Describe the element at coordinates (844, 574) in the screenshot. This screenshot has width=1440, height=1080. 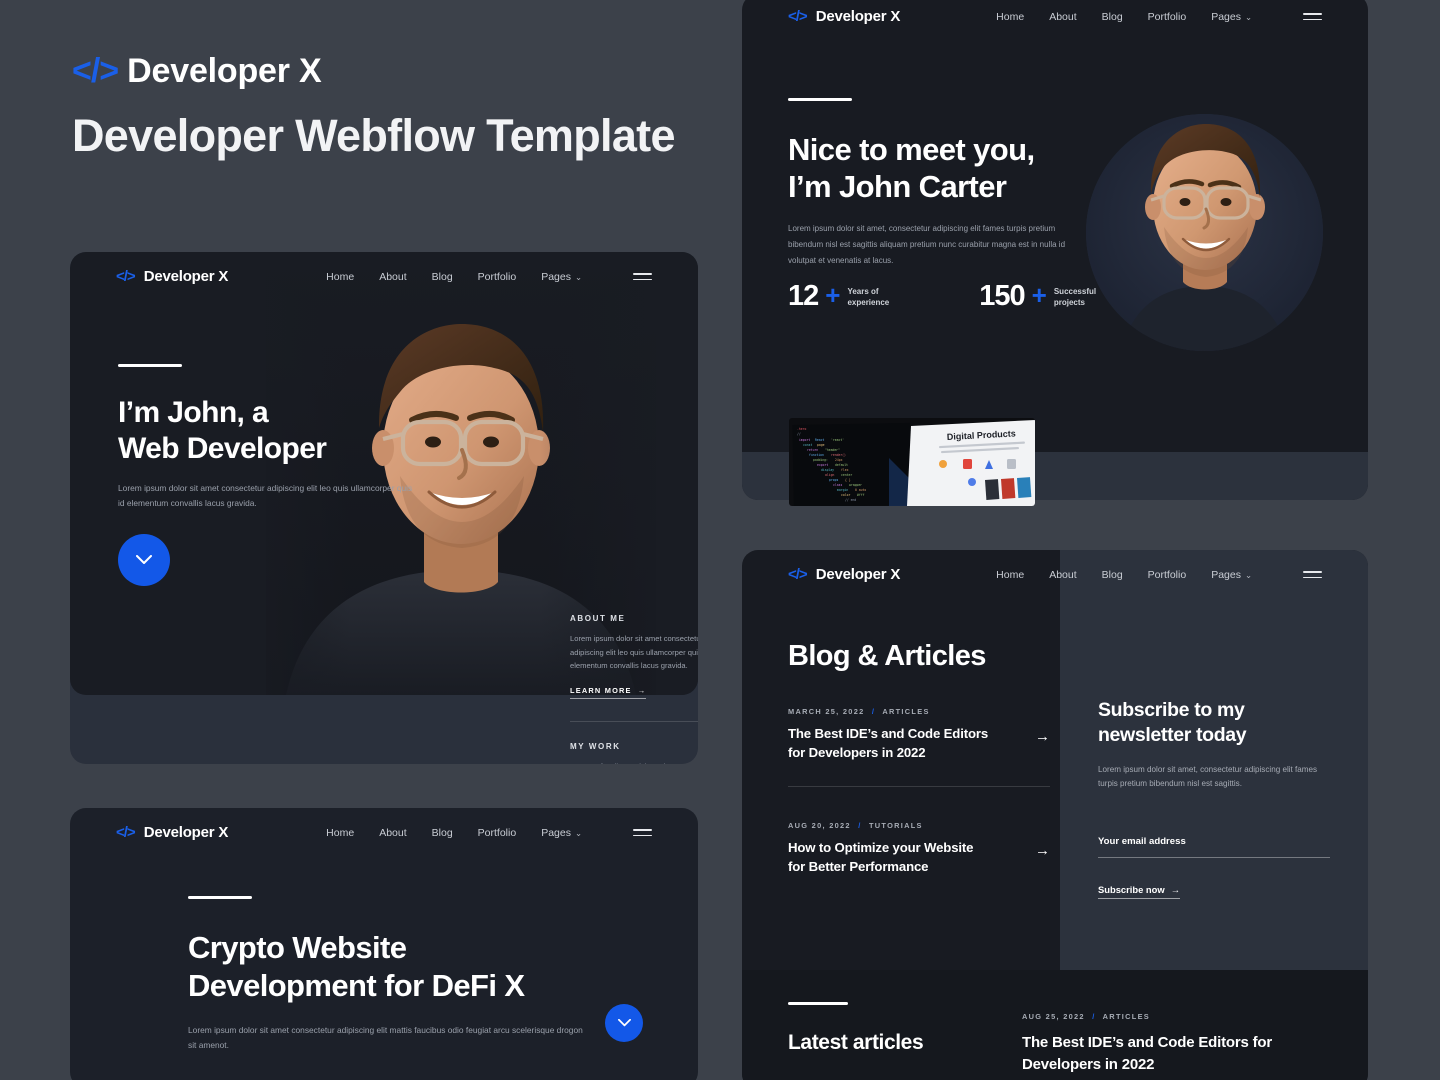
I see `blog-brand-logo: </> Developer X` at that location.